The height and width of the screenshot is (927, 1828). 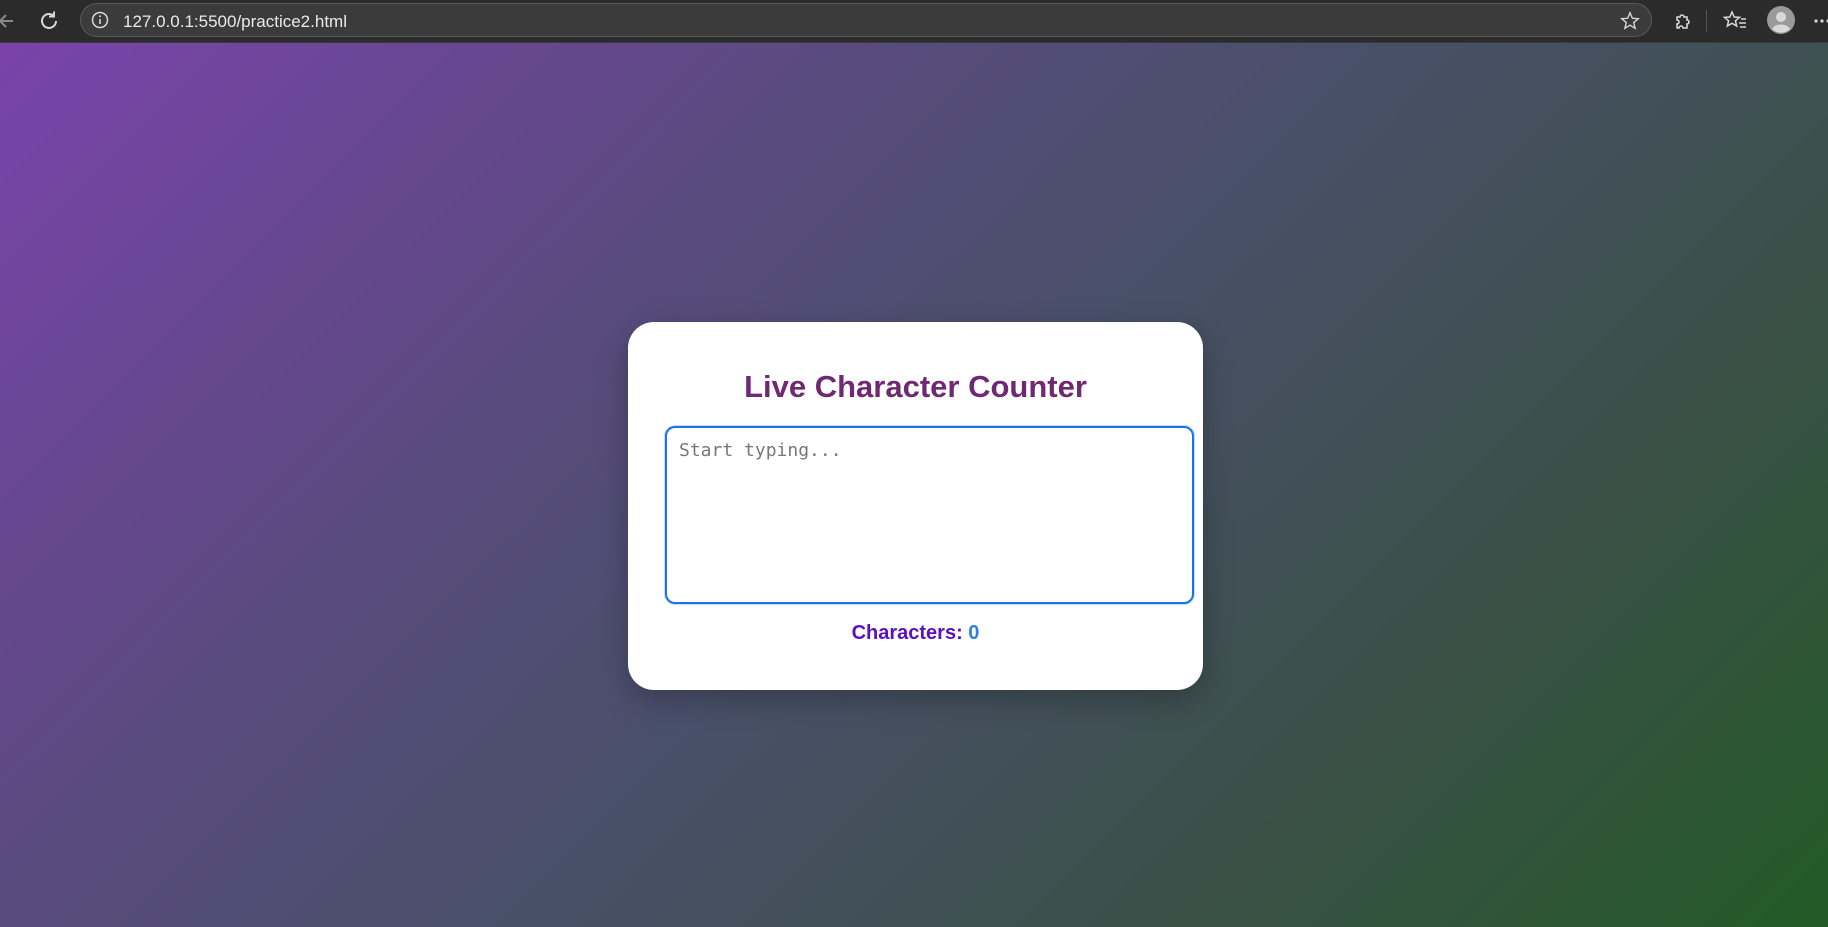 I want to click on back-arrow-icon, so click(x=6, y=21).